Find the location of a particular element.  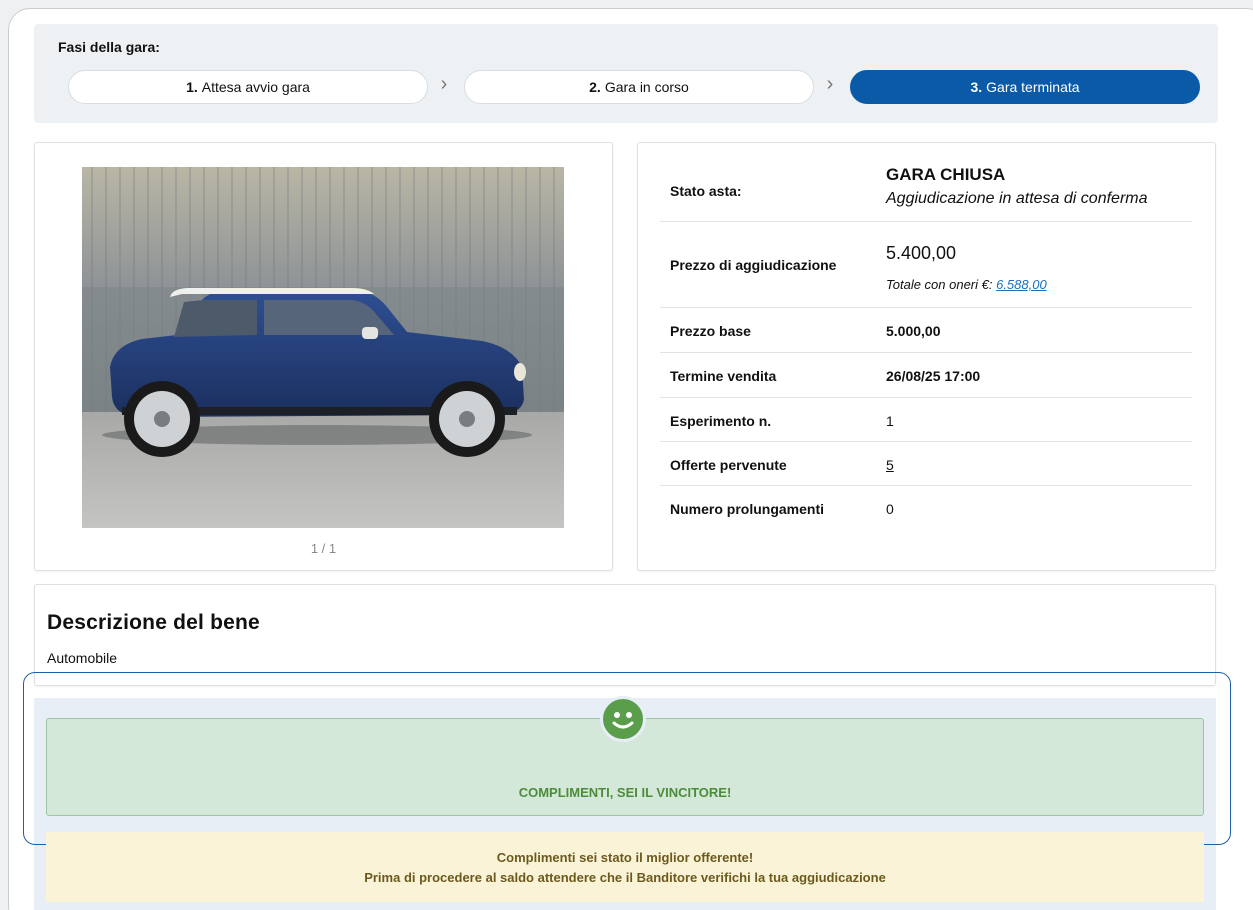

price-value: 5.400,00 is located at coordinates (921, 253).